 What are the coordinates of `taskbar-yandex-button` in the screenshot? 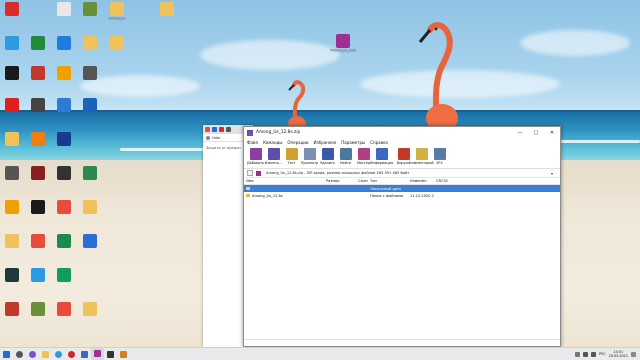 It's located at (71, 354).